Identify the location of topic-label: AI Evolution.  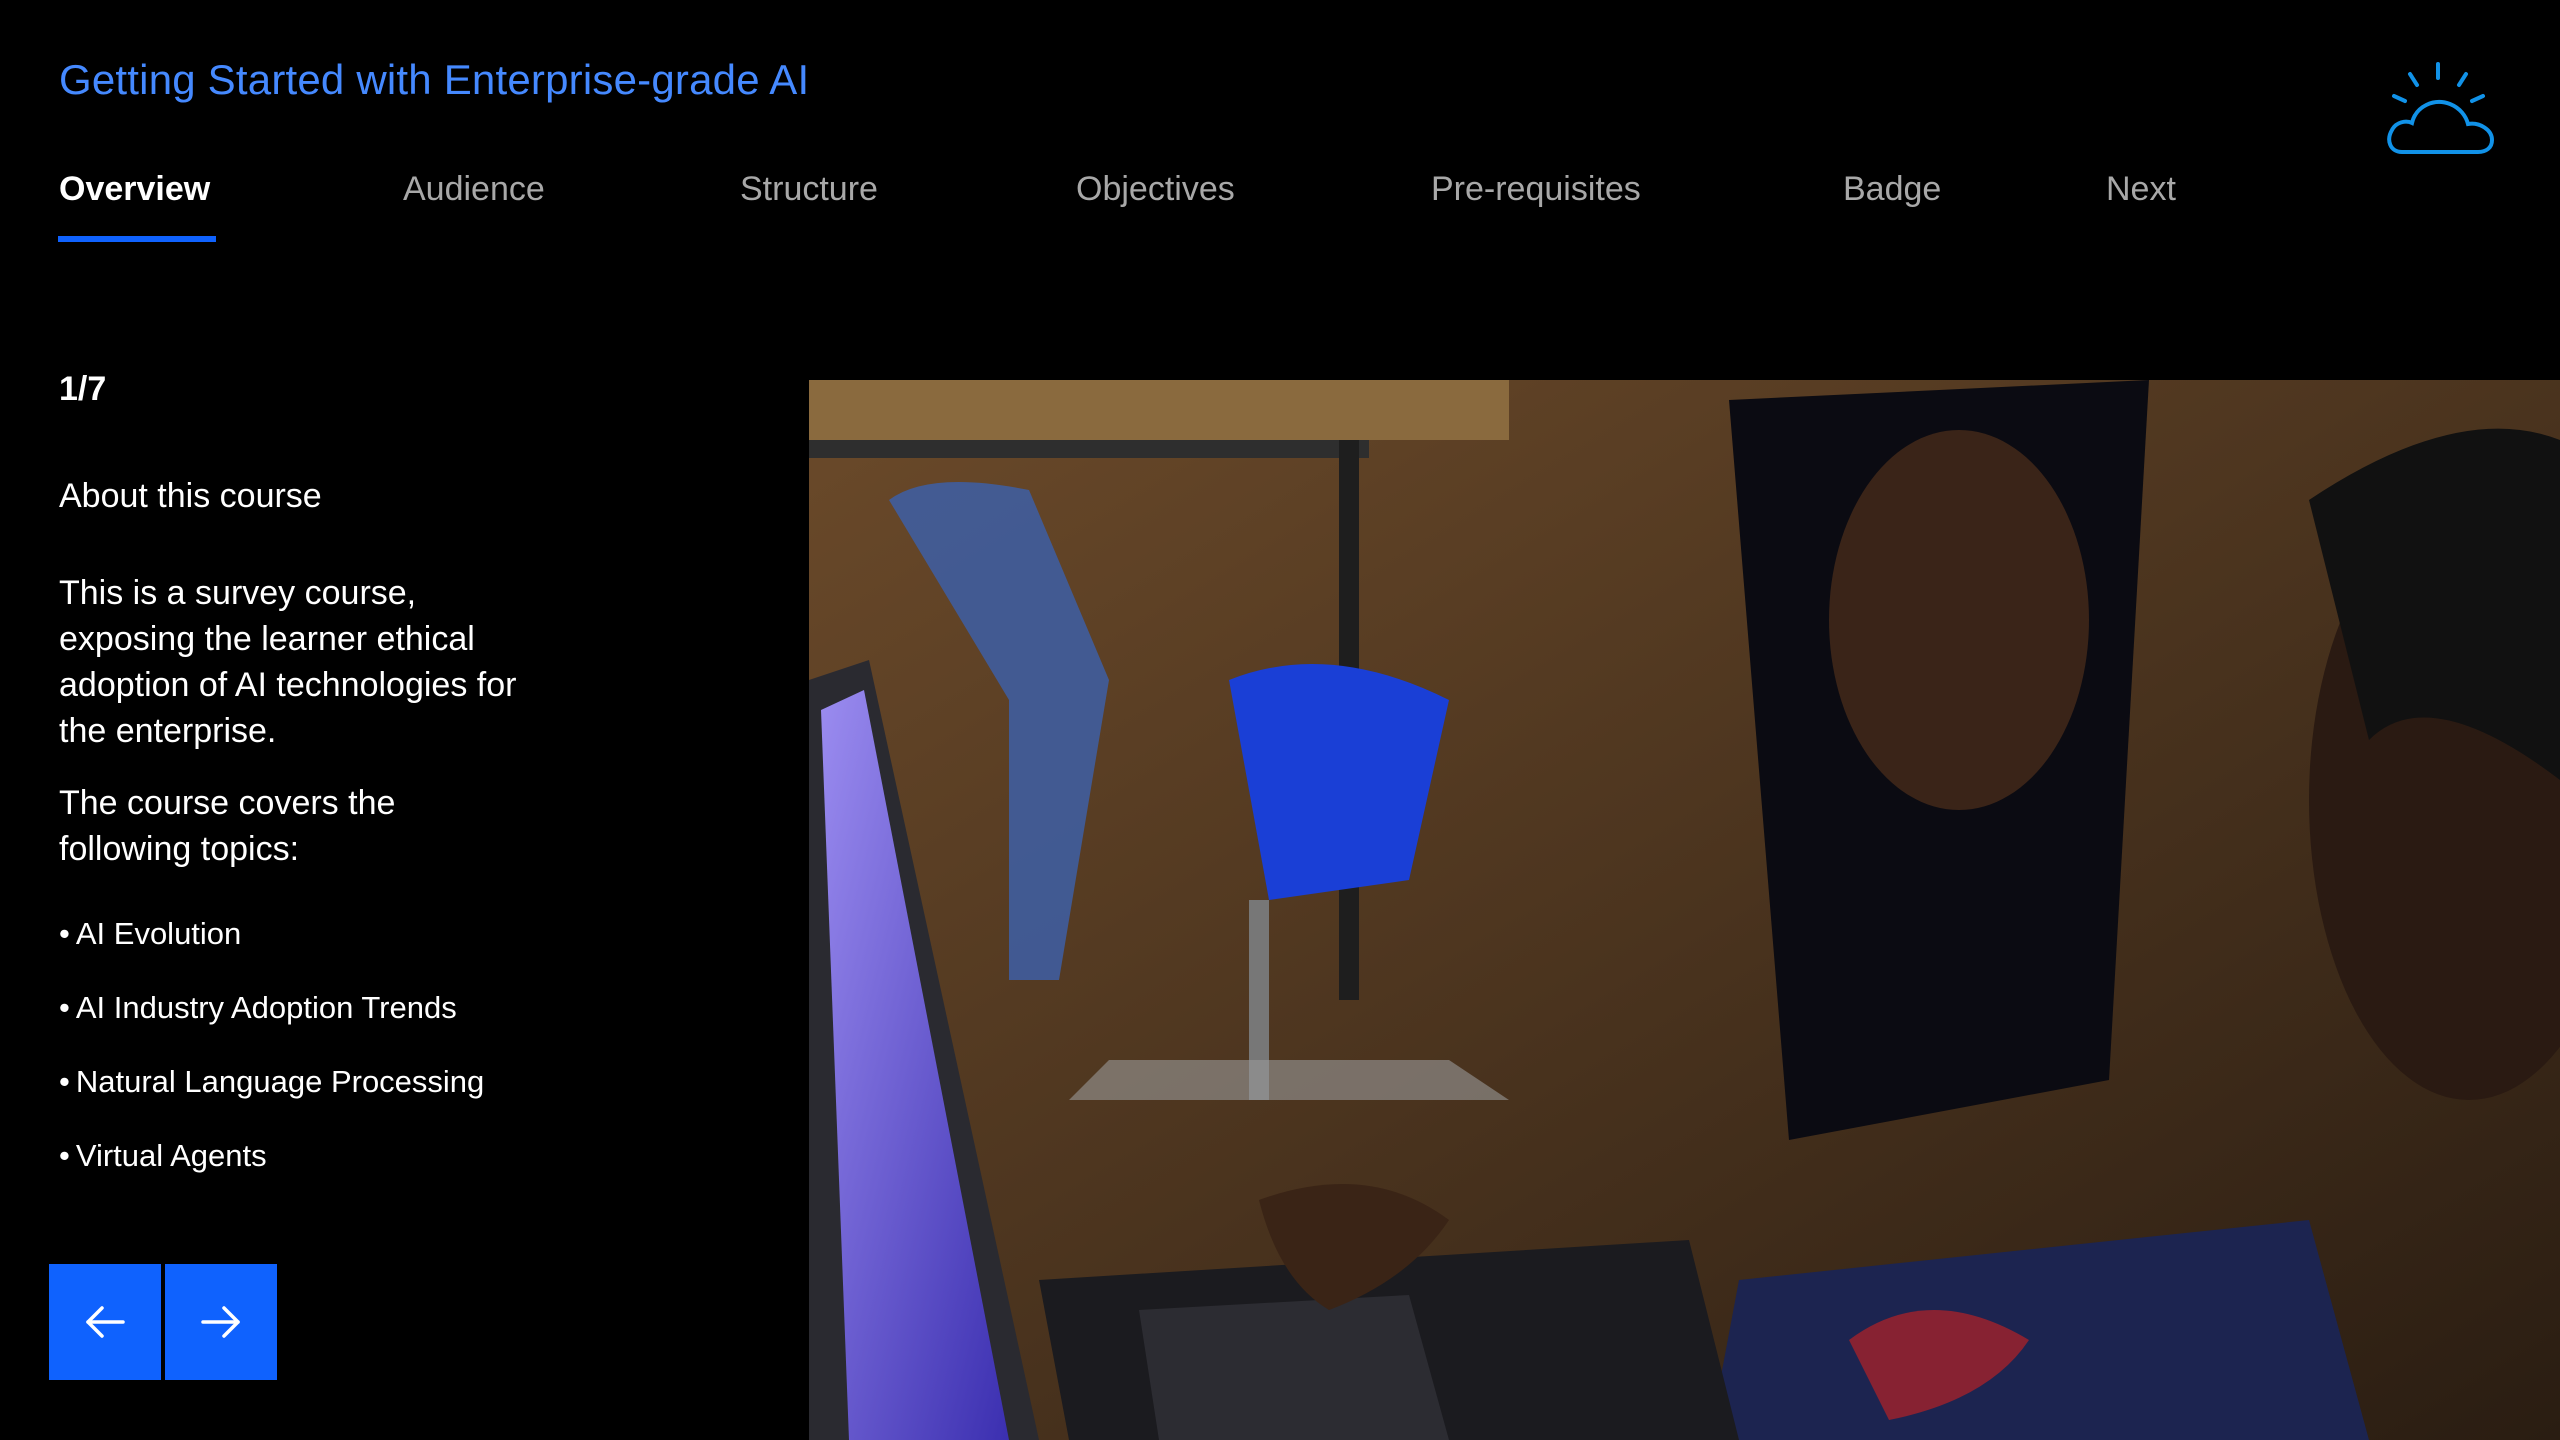
(158, 933).